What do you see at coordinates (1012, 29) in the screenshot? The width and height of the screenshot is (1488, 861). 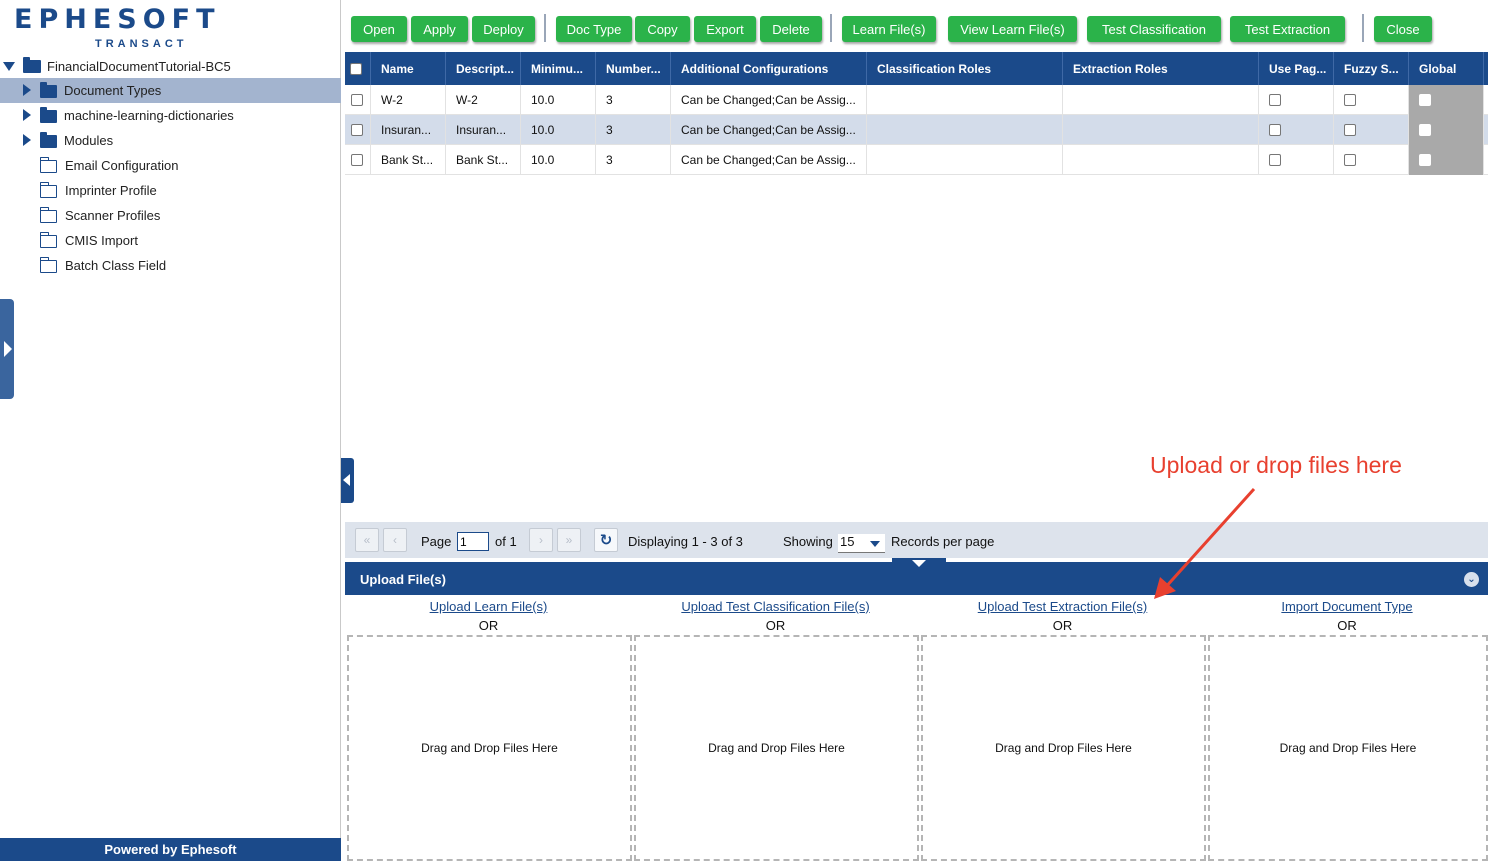 I see `view-learn-files-button: View Learn File(s)` at bounding box center [1012, 29].